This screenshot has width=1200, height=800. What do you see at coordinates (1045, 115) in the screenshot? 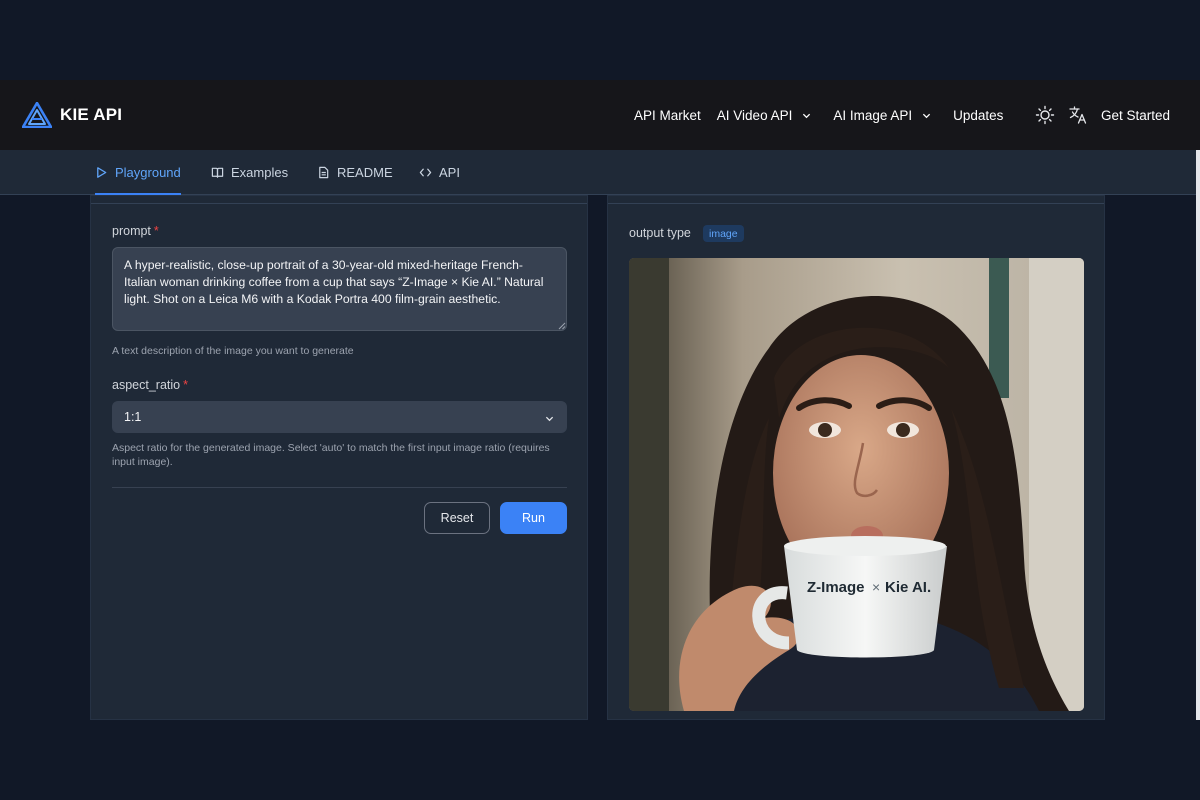
I see `sun-icon` at bounding box center [1045, 115].